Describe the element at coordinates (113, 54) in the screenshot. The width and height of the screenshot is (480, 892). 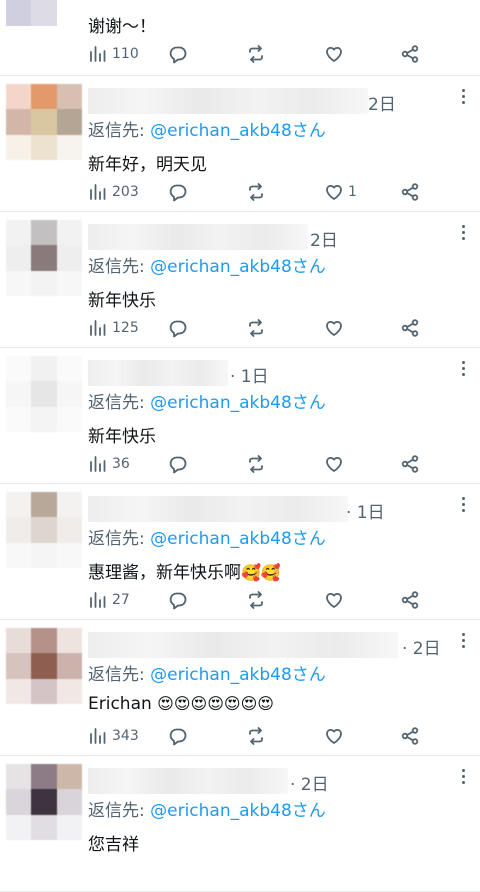
I see `views-button: 110` at that location.